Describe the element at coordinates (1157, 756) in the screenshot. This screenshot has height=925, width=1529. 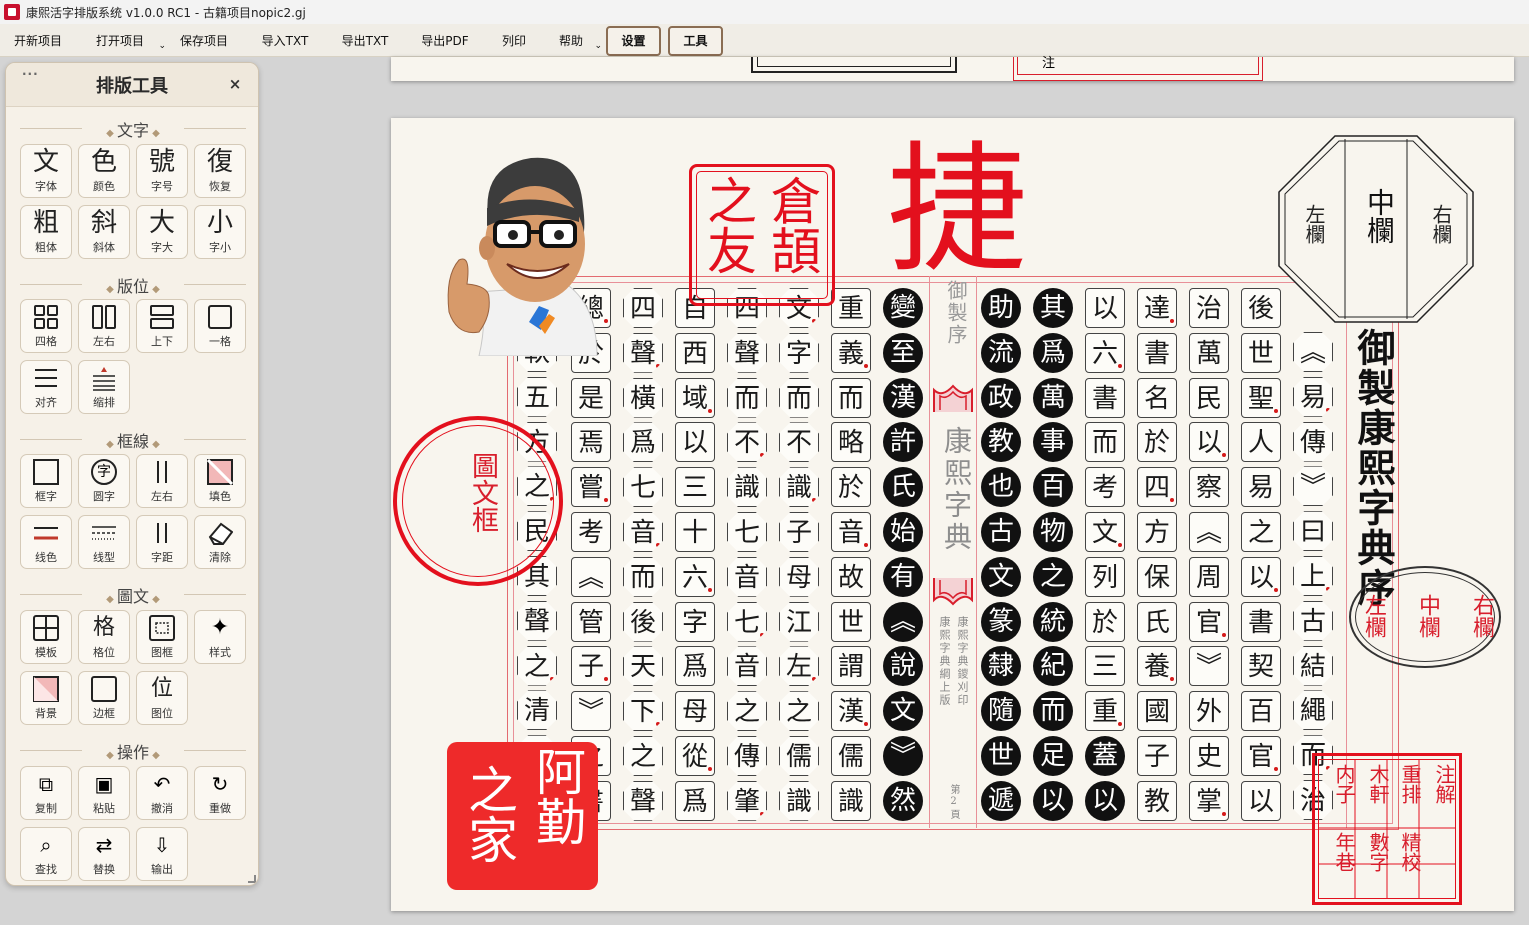
I see `grid-cell: 子` at that location.